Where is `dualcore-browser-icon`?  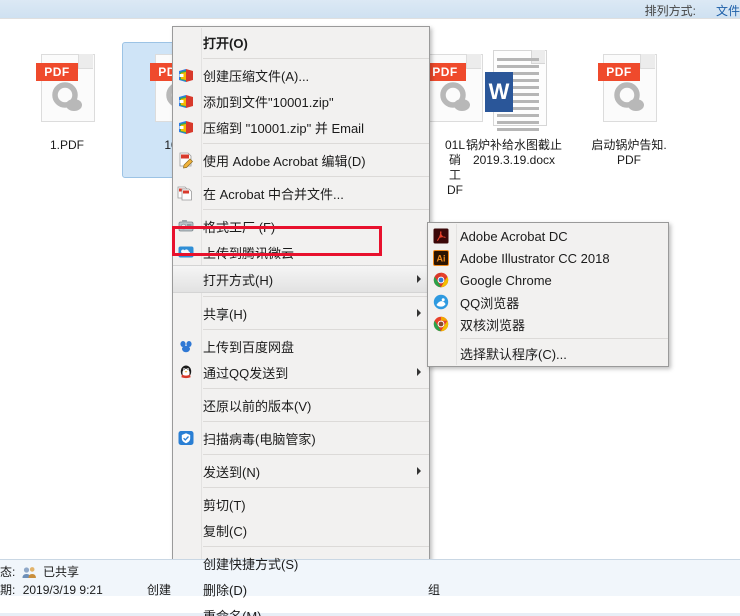 dualcore-browser-icon is located at coordinates (441, 324).